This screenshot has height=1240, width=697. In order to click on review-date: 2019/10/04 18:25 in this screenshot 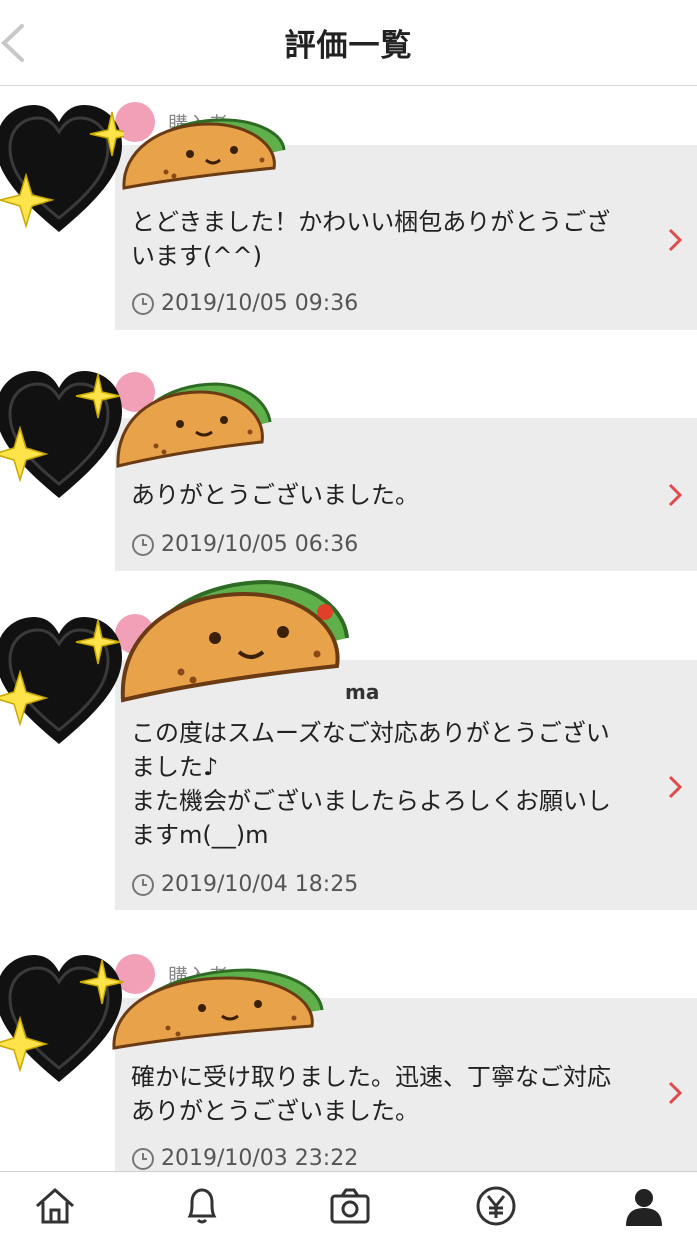, I will do `click(244, 884)`.